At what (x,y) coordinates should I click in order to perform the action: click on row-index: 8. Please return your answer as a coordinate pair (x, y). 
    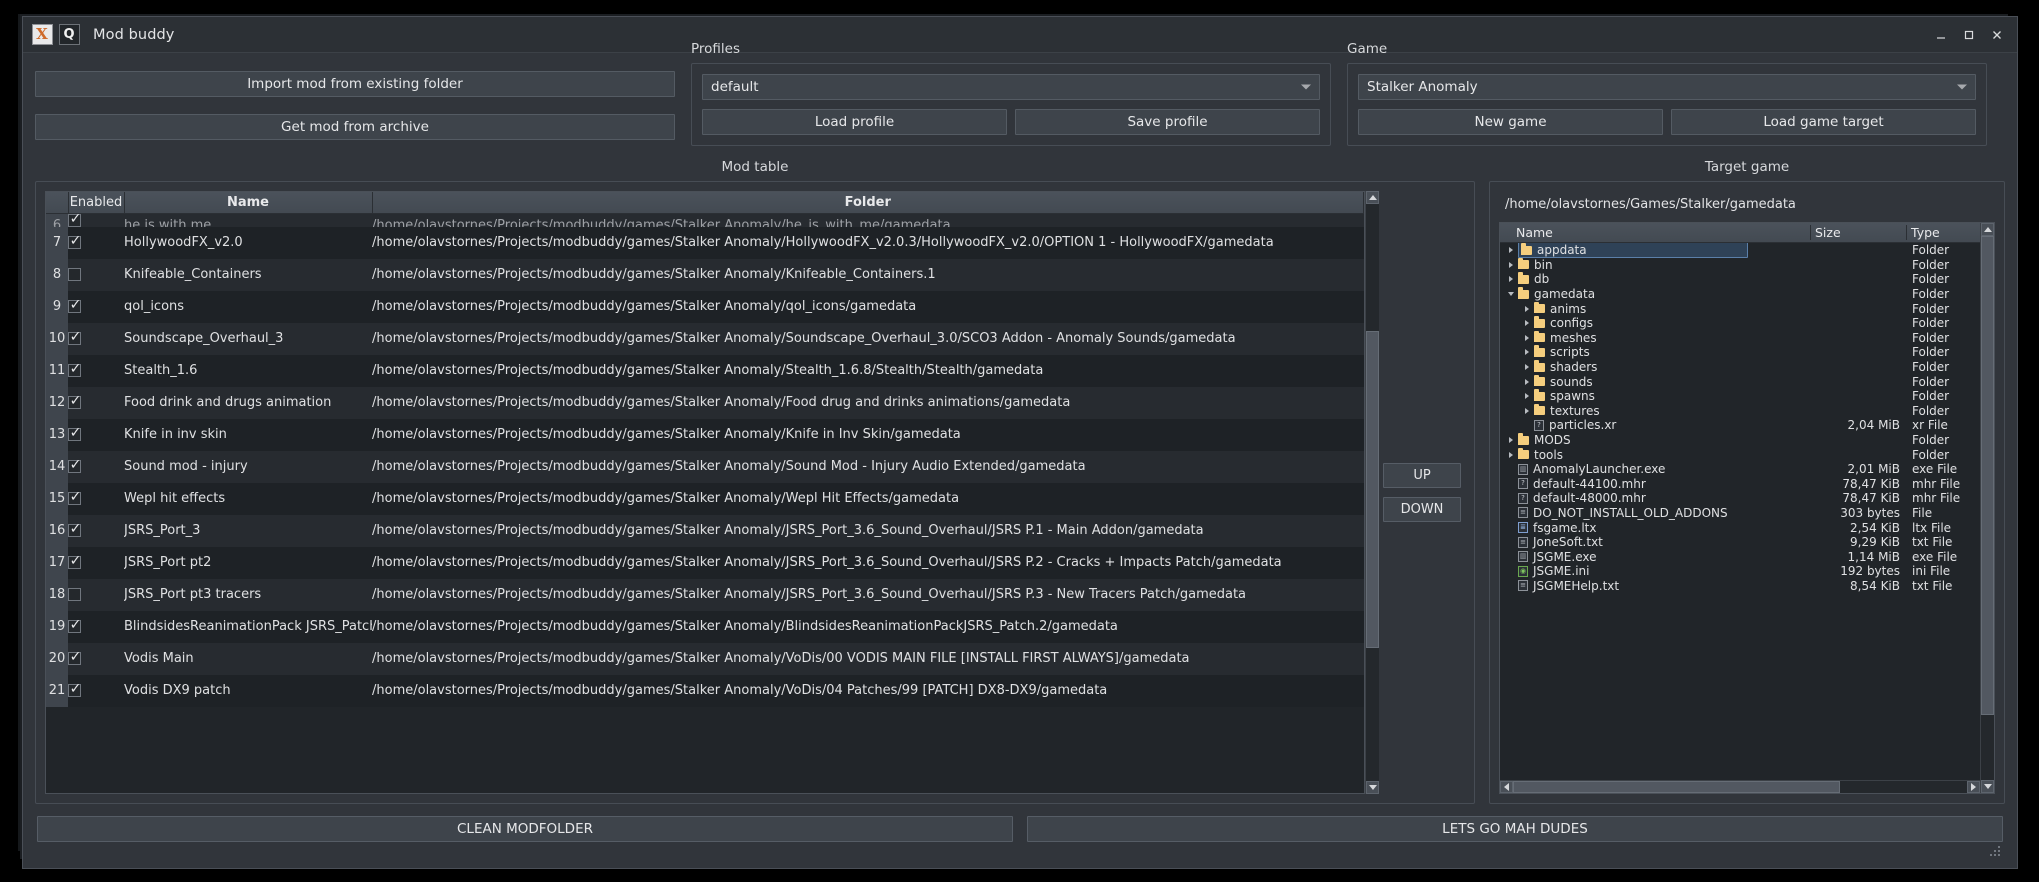
    Looking at the image, I should click on (57, 274).